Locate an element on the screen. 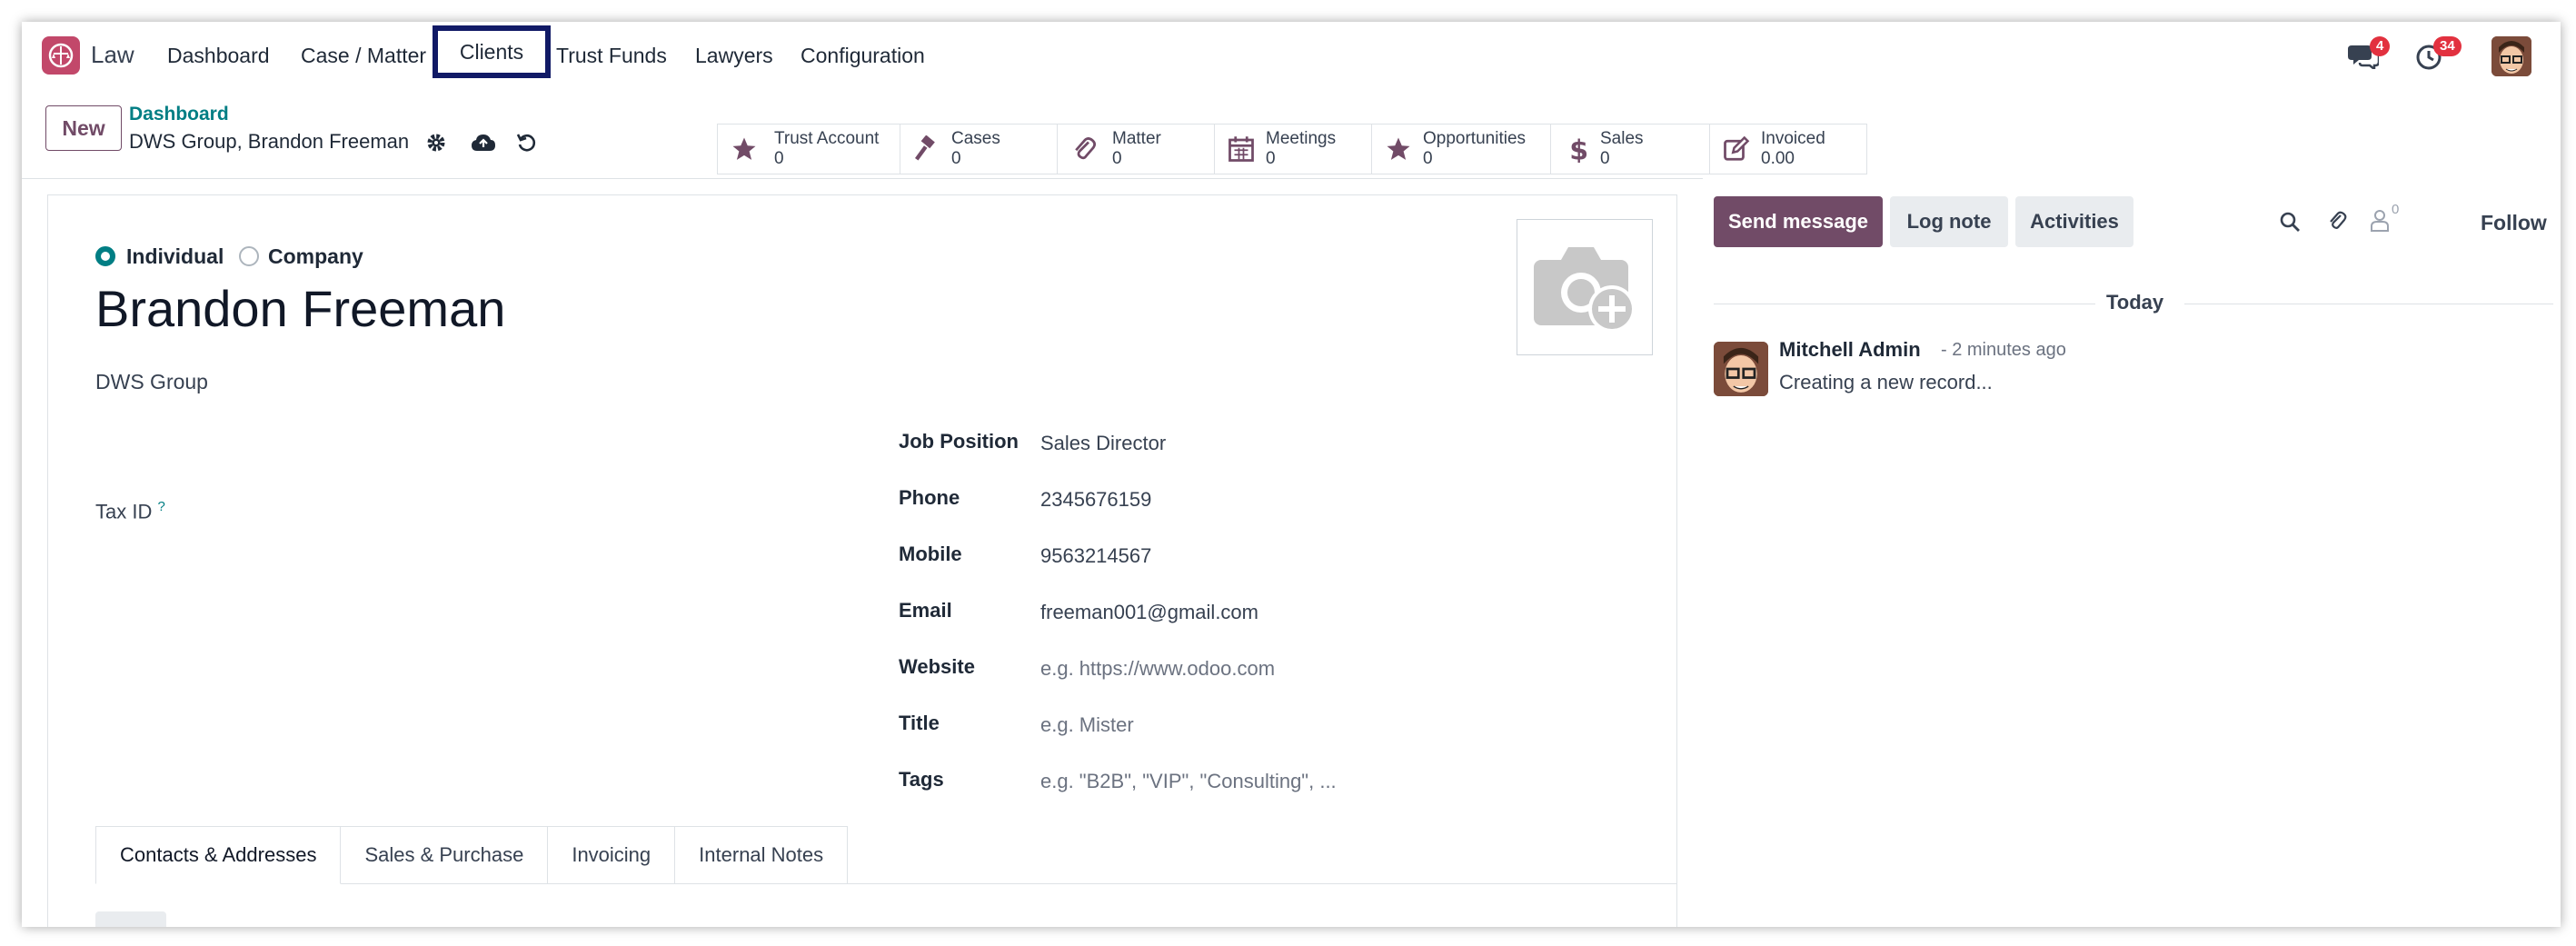 Image resolution: width=2576 pixels, height=946 pixels. author-avatar is located at coordinates (1741, 369).